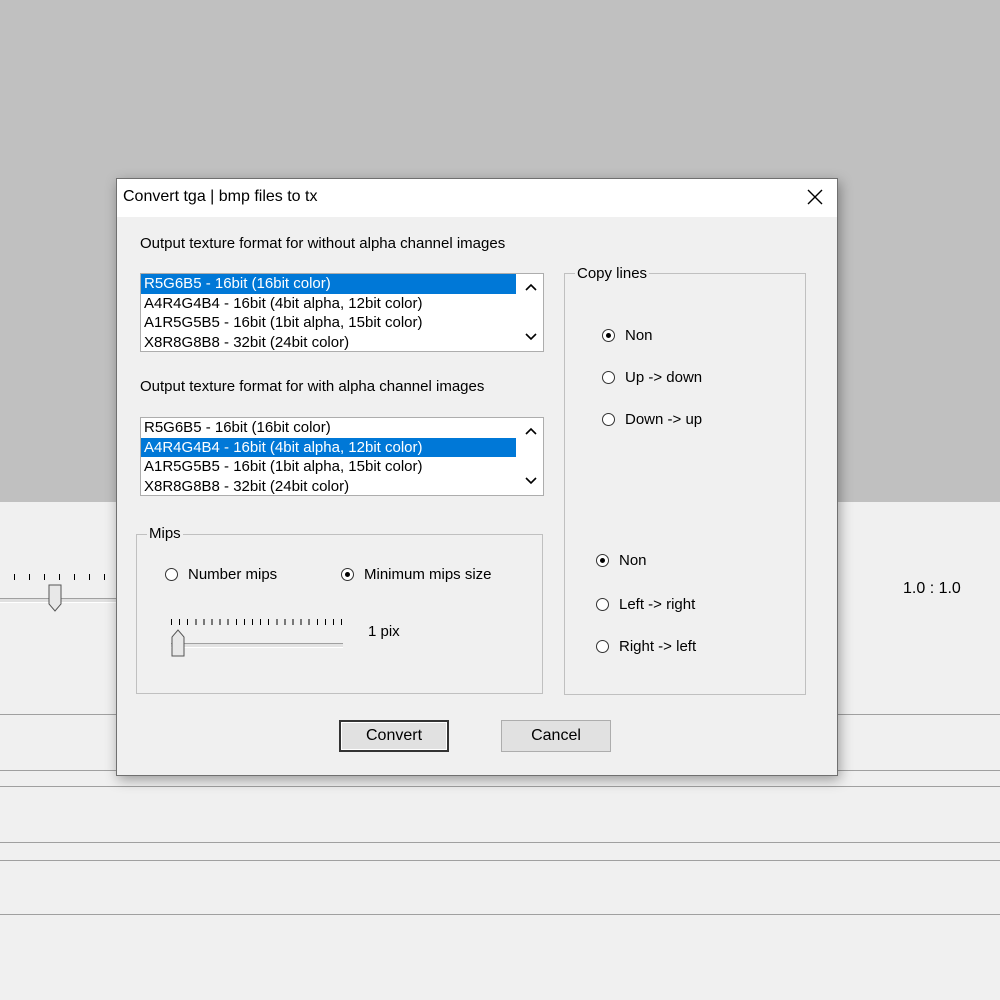  Describe the element at coordinates (384, 631) in the screenshot. I see `mips-size-value: 1 pix` at that location.